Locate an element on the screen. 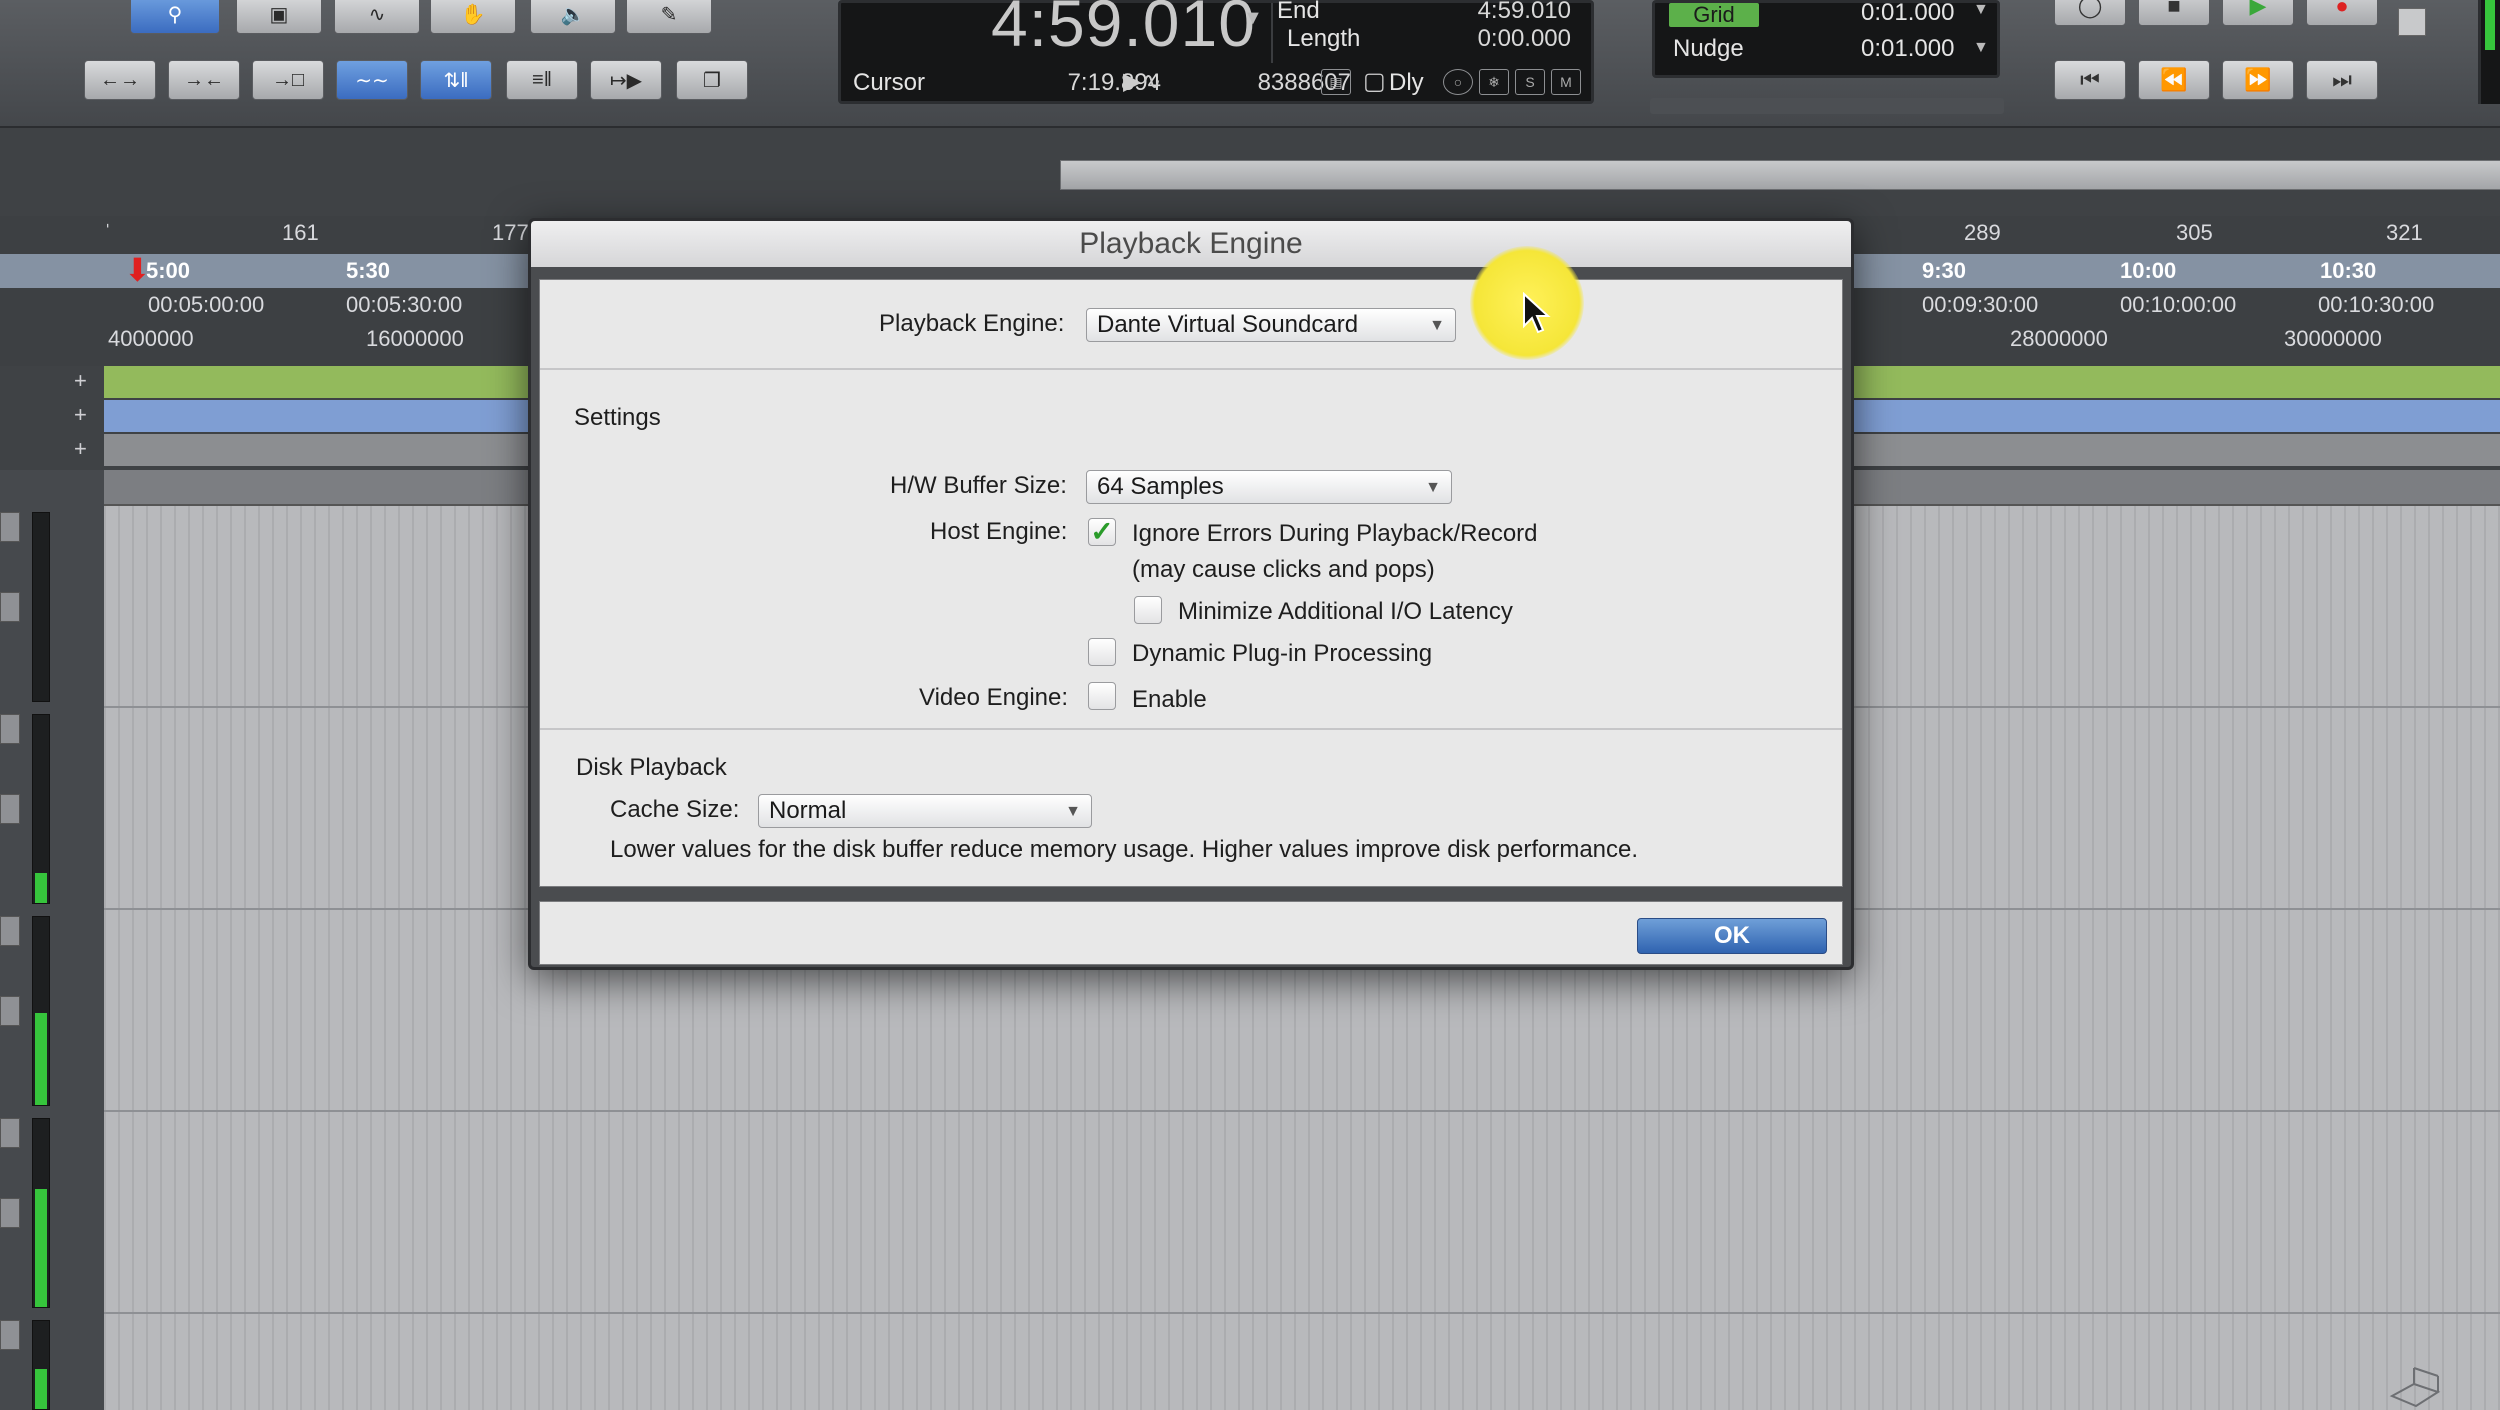 Image resolution: width=2500 pixels, height=1410 pixels. bar-label: 289 is located at coordinates (1982, 232).